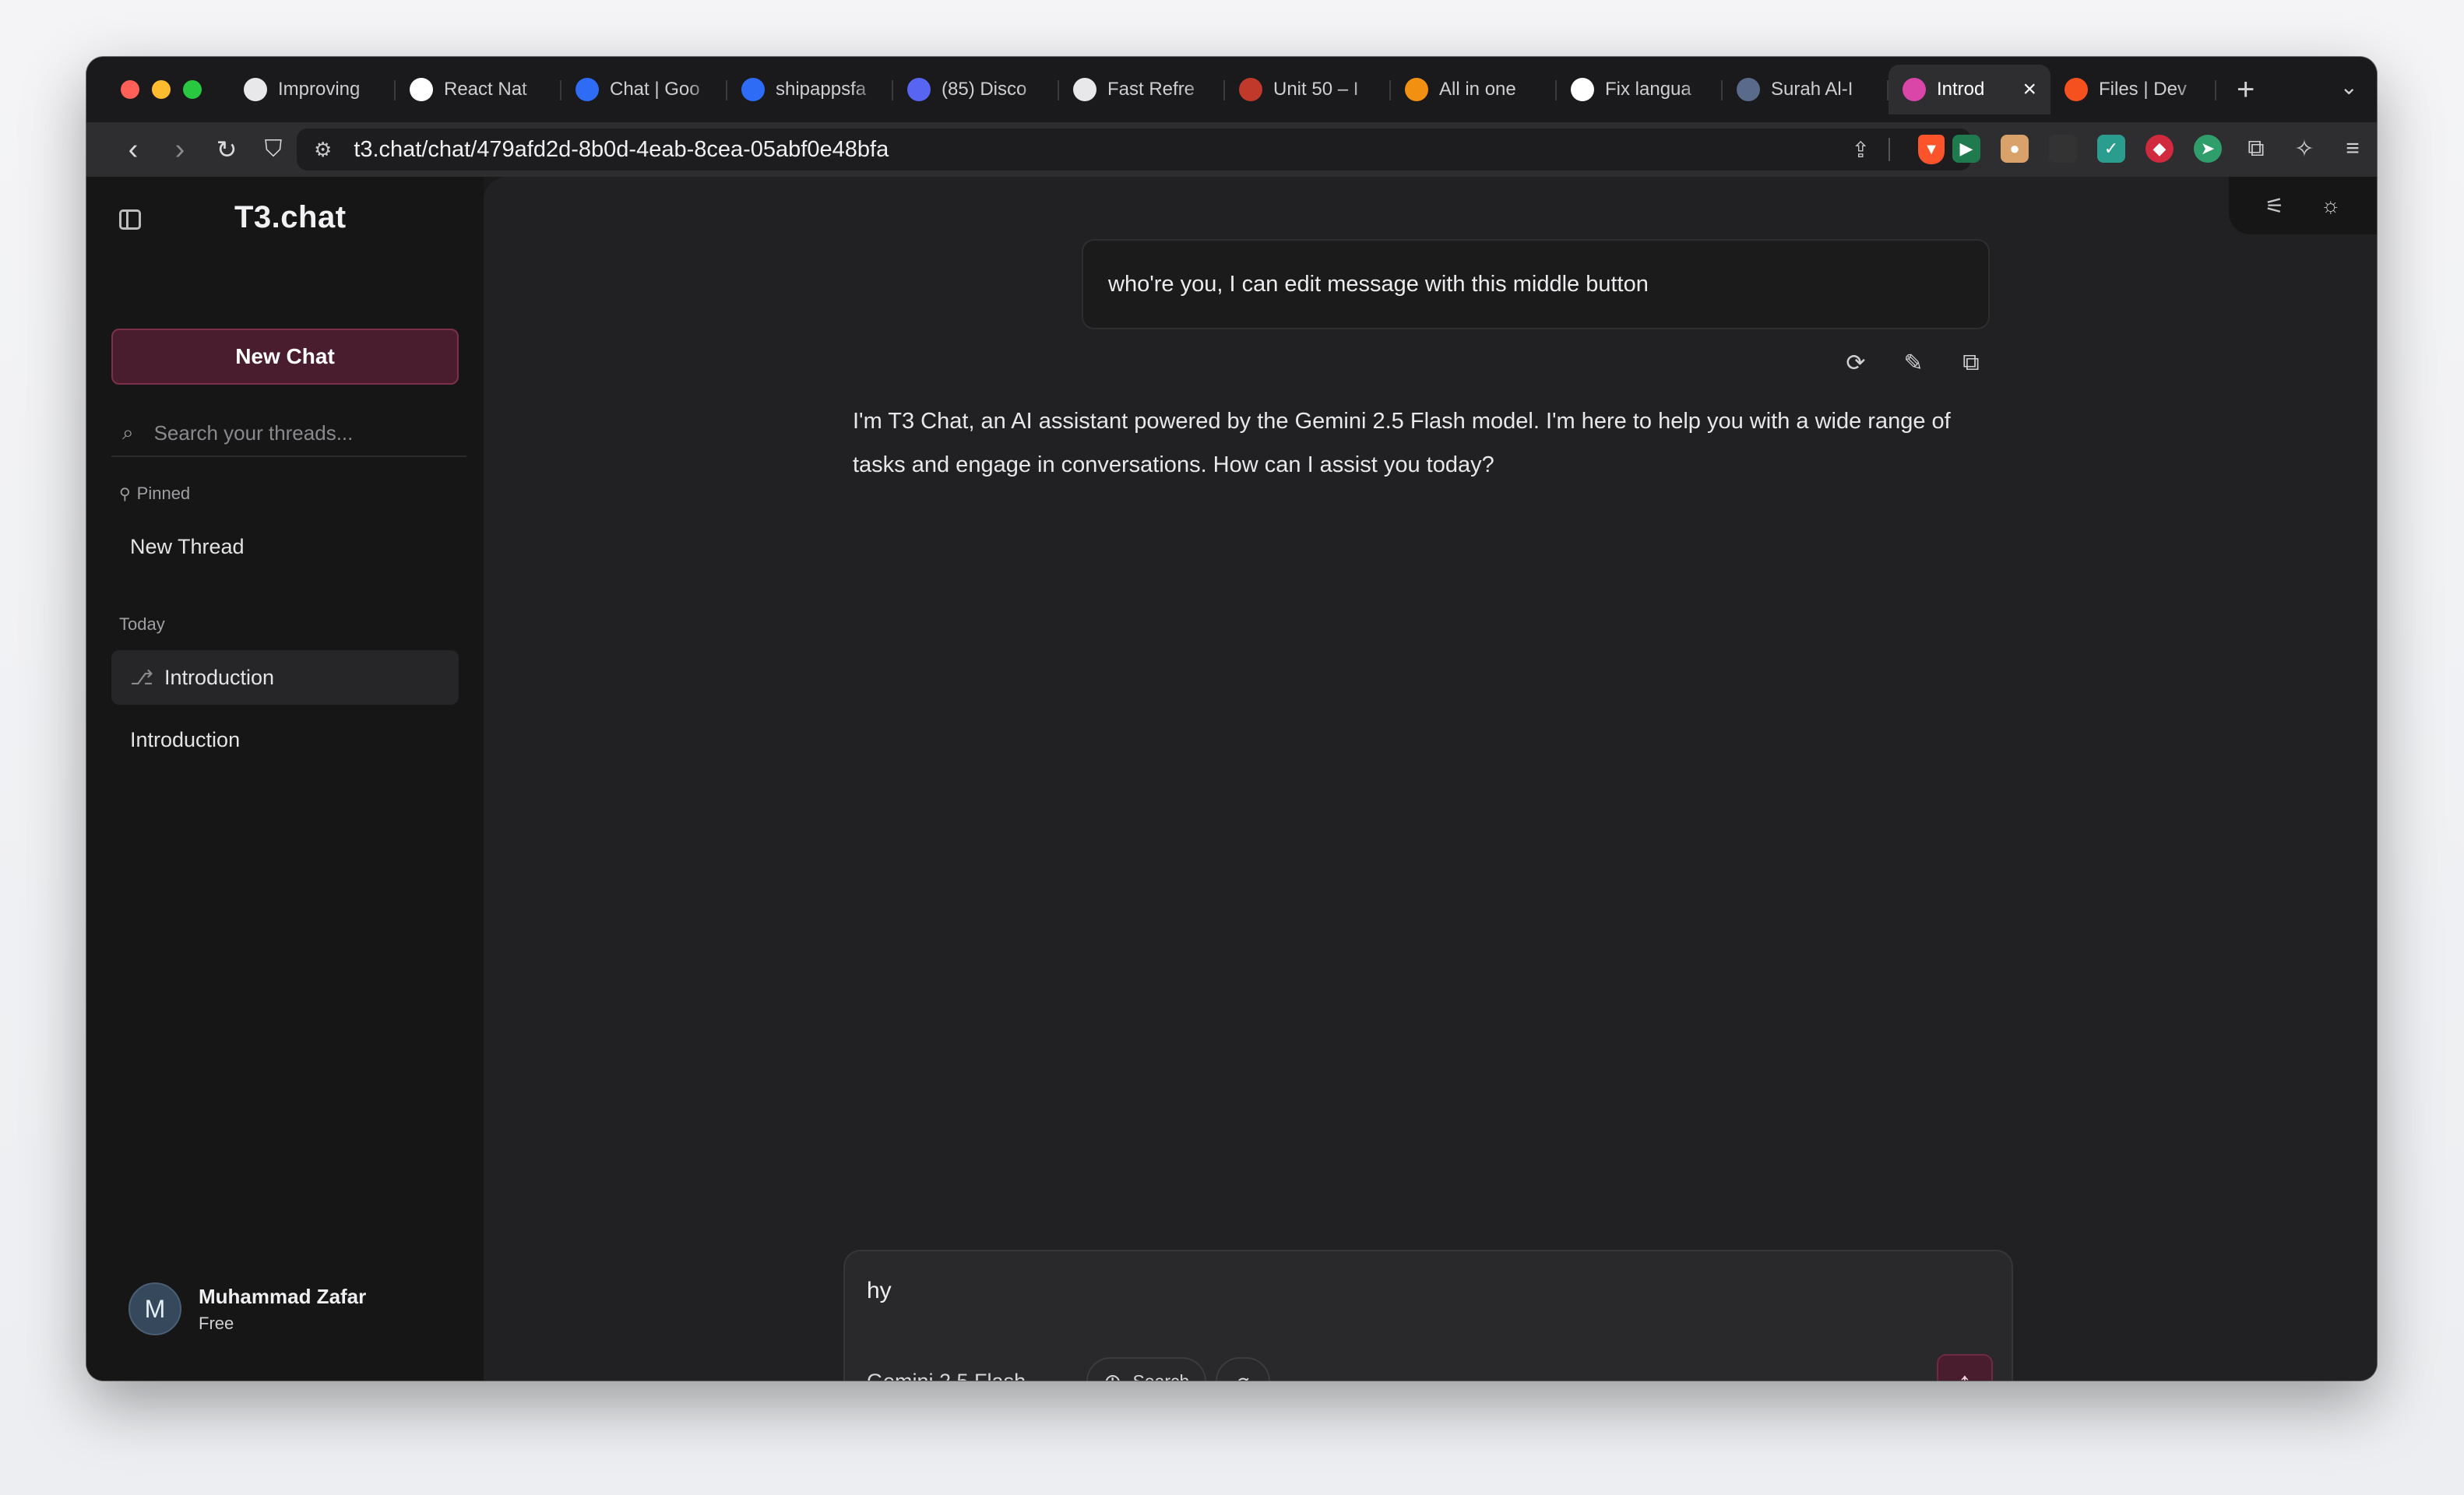 This screenshot has width=2464, height=1495. What do you see at coordinates (1160, 1376) in the screenshot?
I see `search-toggle-label: Search` at bounding box center [1160, 1376].